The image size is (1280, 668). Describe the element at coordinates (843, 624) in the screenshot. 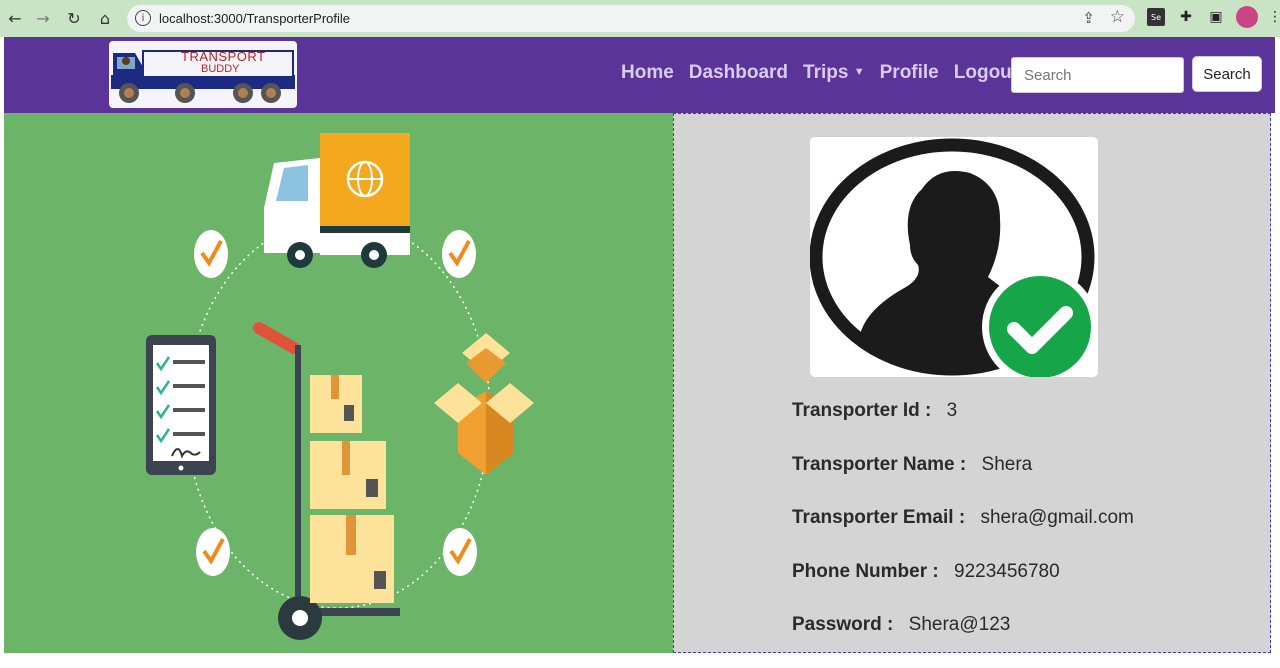

I see `password-label: Password :` at that location.